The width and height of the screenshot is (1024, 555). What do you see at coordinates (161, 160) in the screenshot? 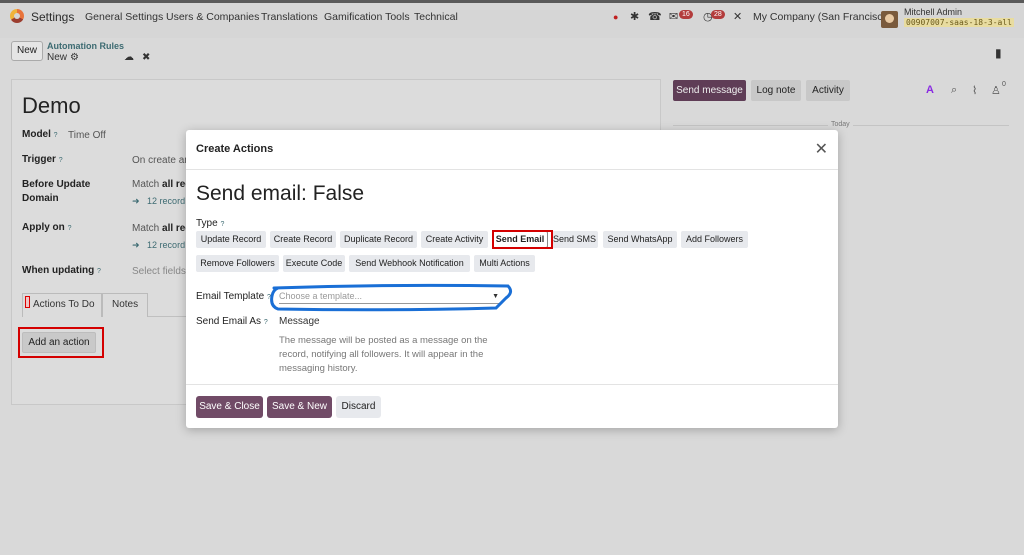
I see `trigger-value: On create an` at bounding box center [161, 160].